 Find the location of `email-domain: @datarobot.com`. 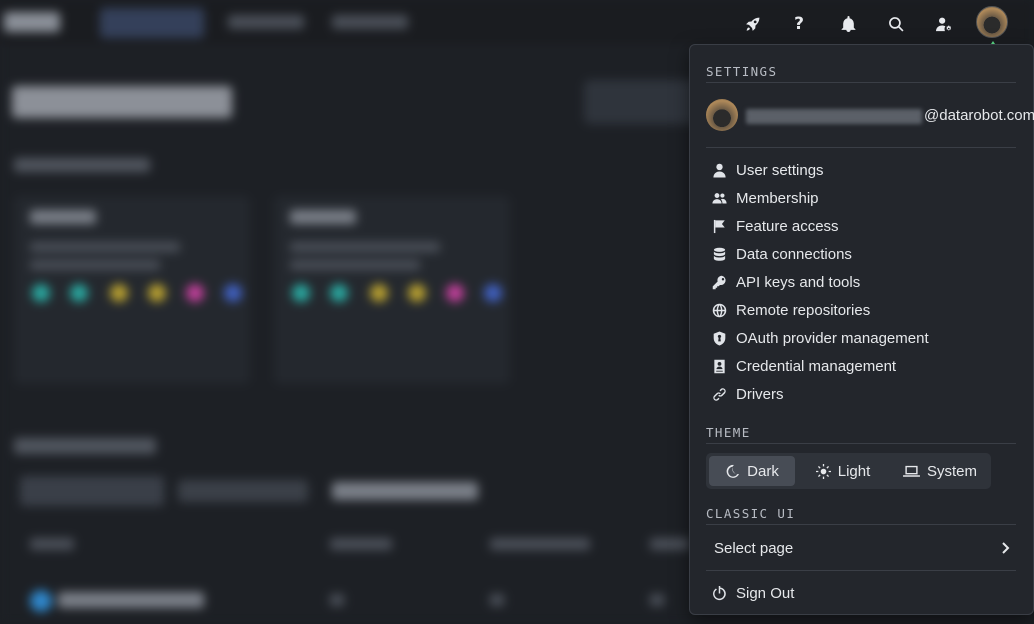

email-domain: @datarobot.com is located at coordinates (979, 115).